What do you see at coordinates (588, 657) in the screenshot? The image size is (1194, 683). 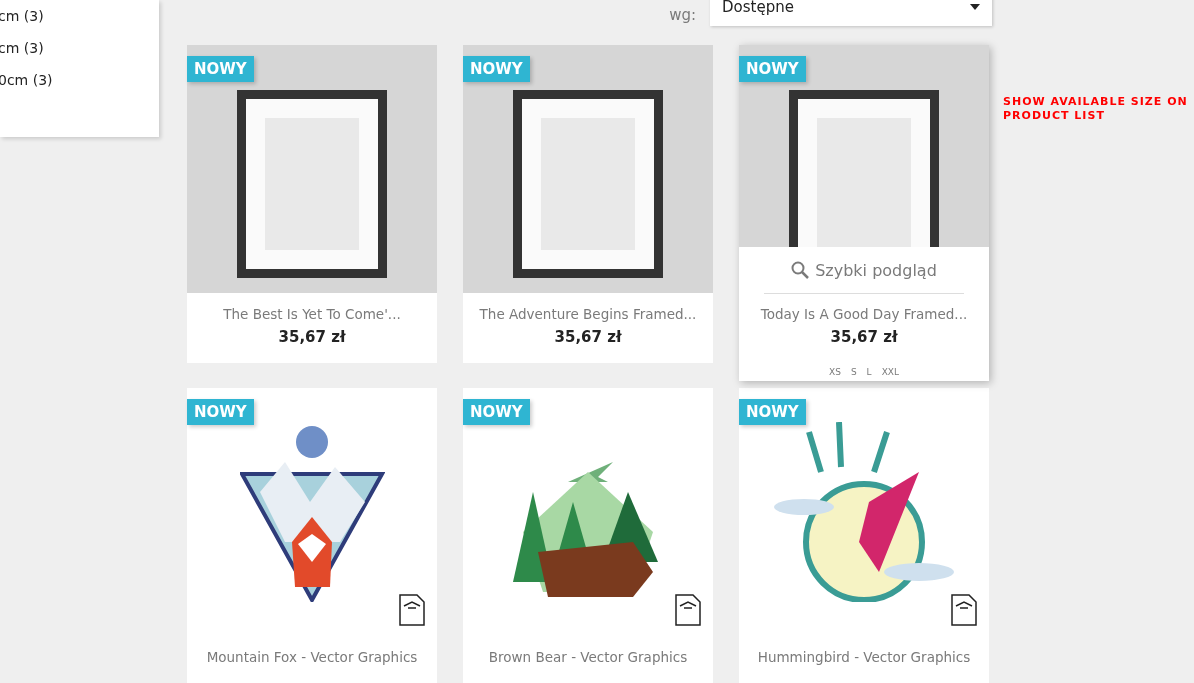 I see `product-name: Brown Bear - Vector Graphics` at bounding box center [588, 657].